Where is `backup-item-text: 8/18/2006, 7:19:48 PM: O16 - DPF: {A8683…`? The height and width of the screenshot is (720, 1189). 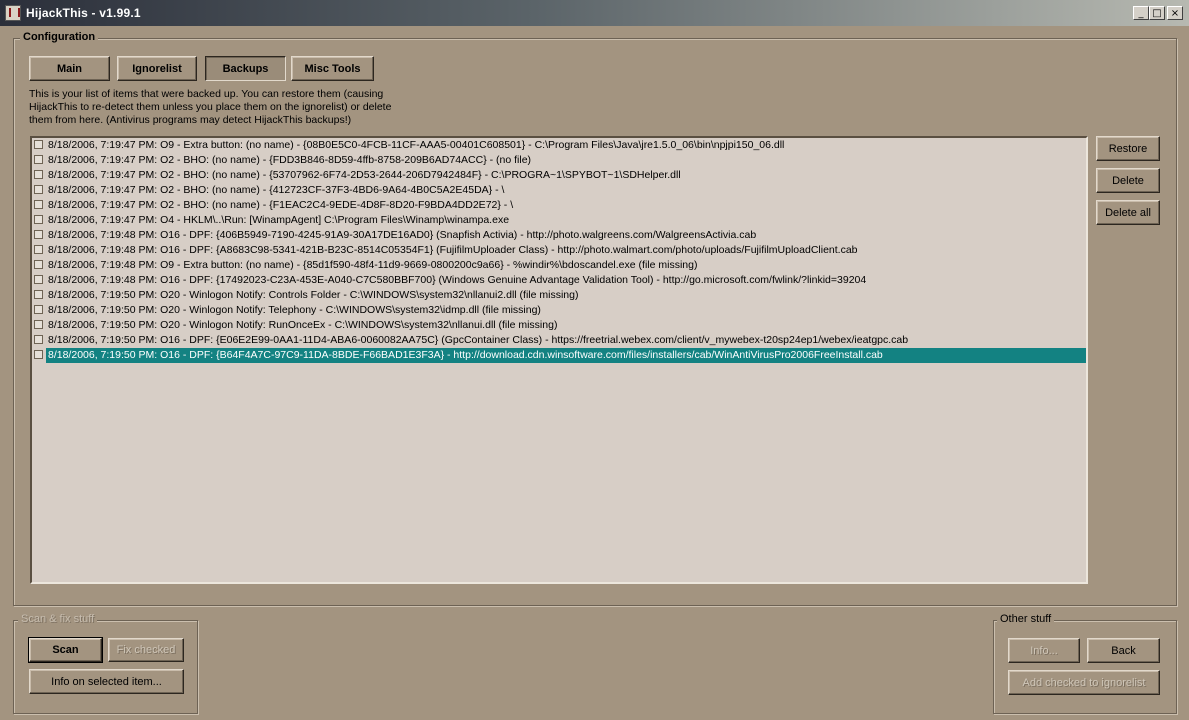
backup-item-text: 8/18/2006, 7:19:48 PM: O16 - DPF: {A8683… is located at coordinates (453, 250).